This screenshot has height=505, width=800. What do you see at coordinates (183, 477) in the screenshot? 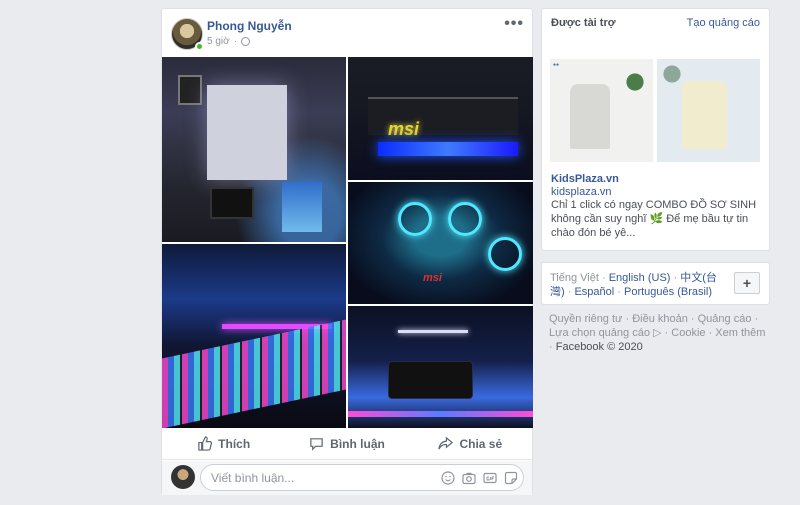
I see `current-user-avatar` at bounding box center [183, 477].